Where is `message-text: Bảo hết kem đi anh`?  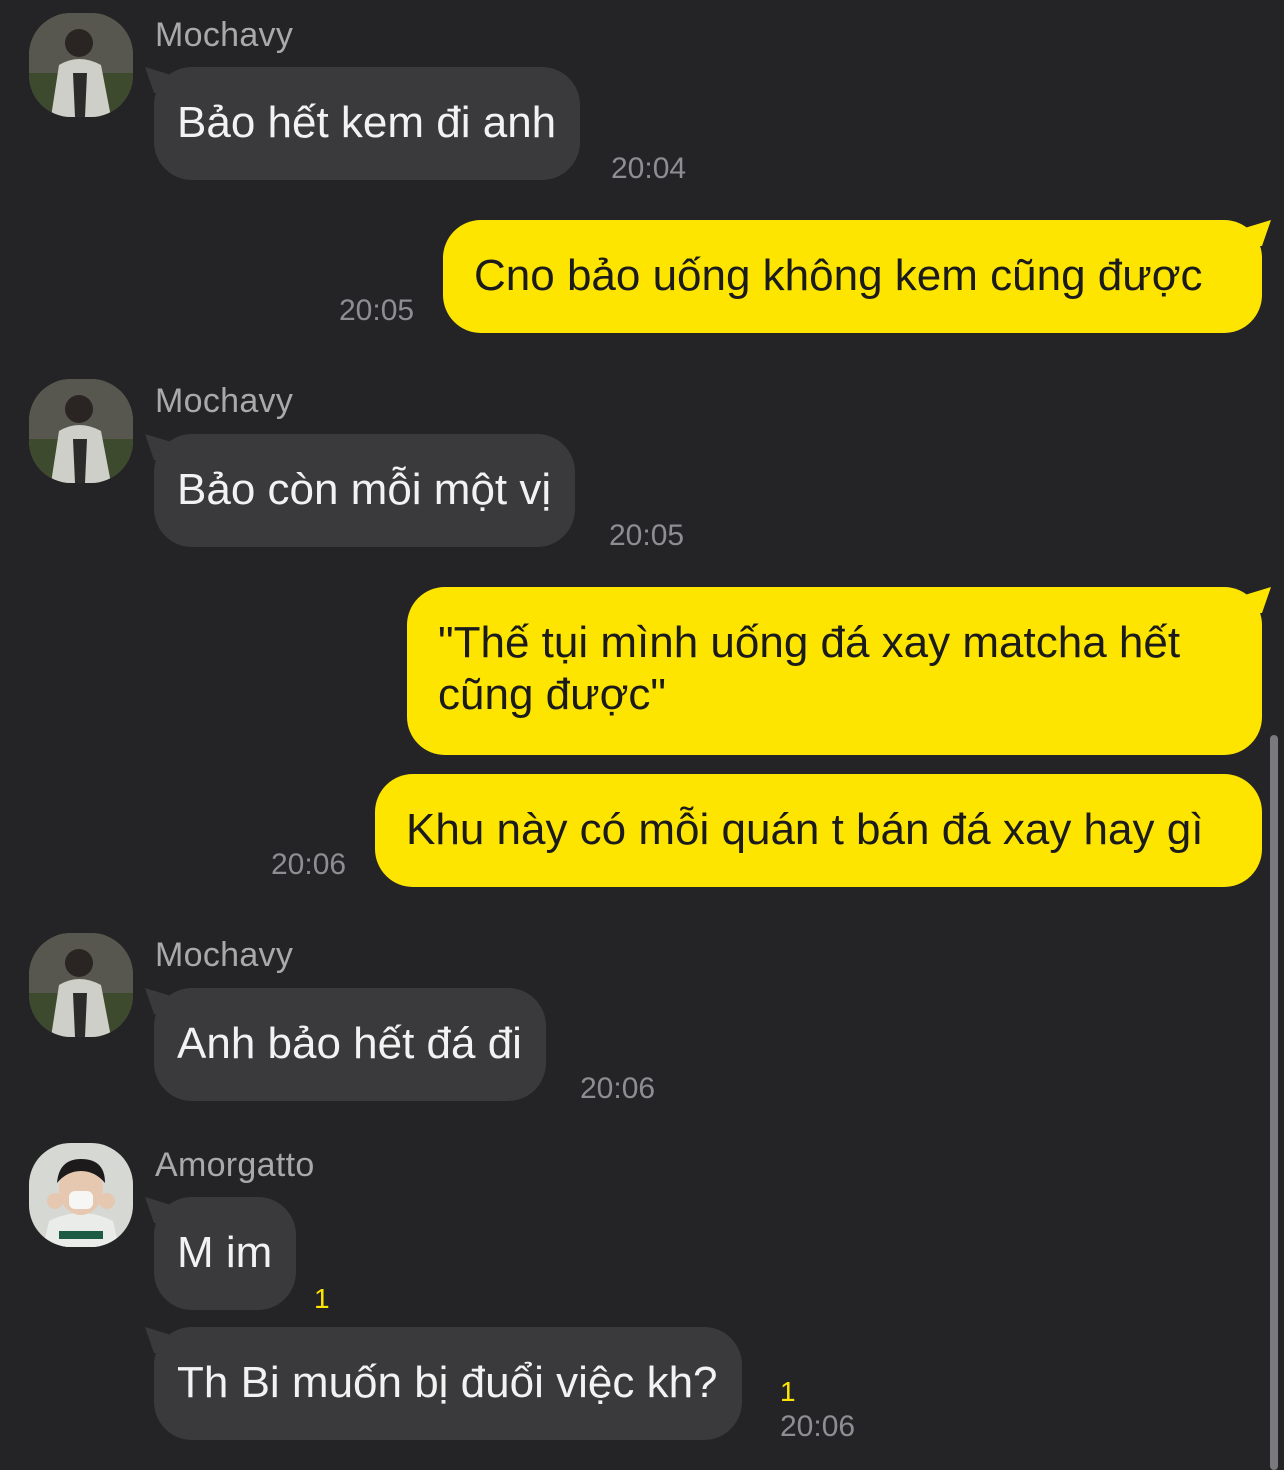 message-text: Bảo hết kem đi anh is located at coordinates (367, 122).